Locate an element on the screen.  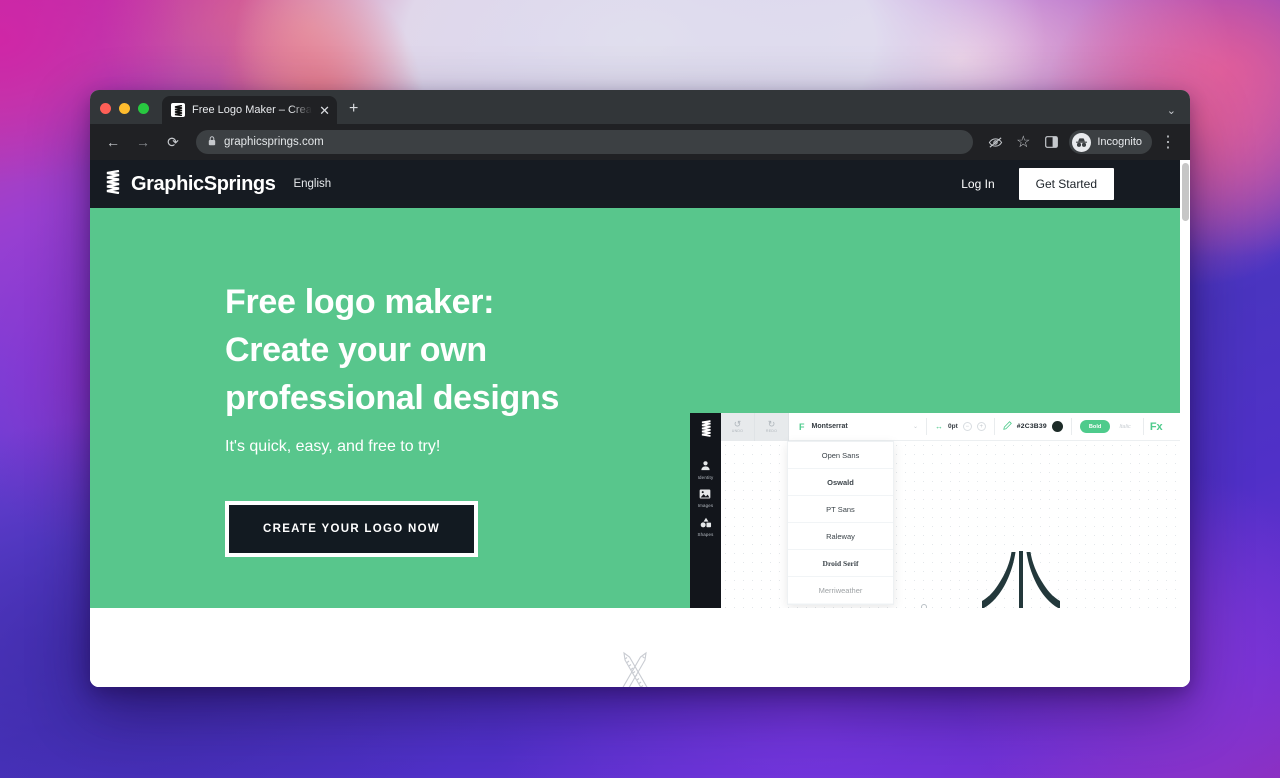
header-actions: Log In Get Started is located at coordinates (1070, 184).